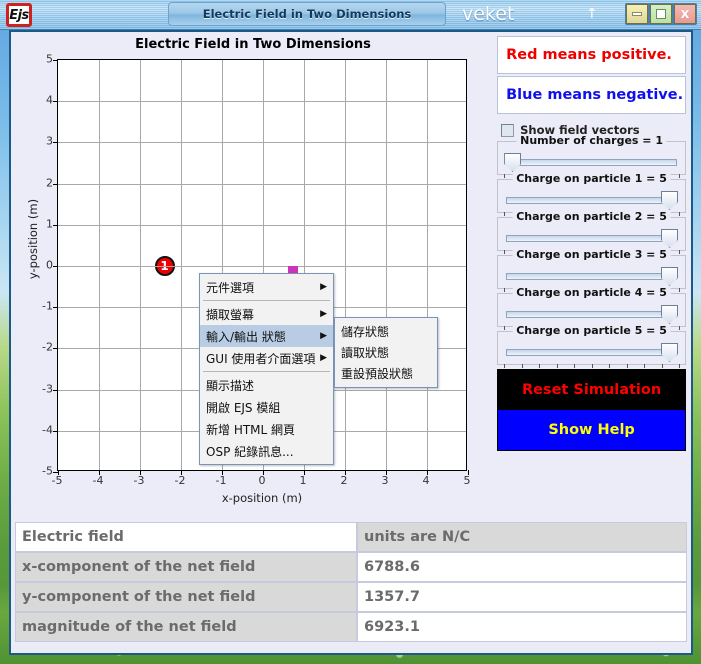 The image size is (701, 664). Describe the element at coordinates (230, 314) in the screenshot. I see `context-menu-item-label: 擷取螢幕` at that location.